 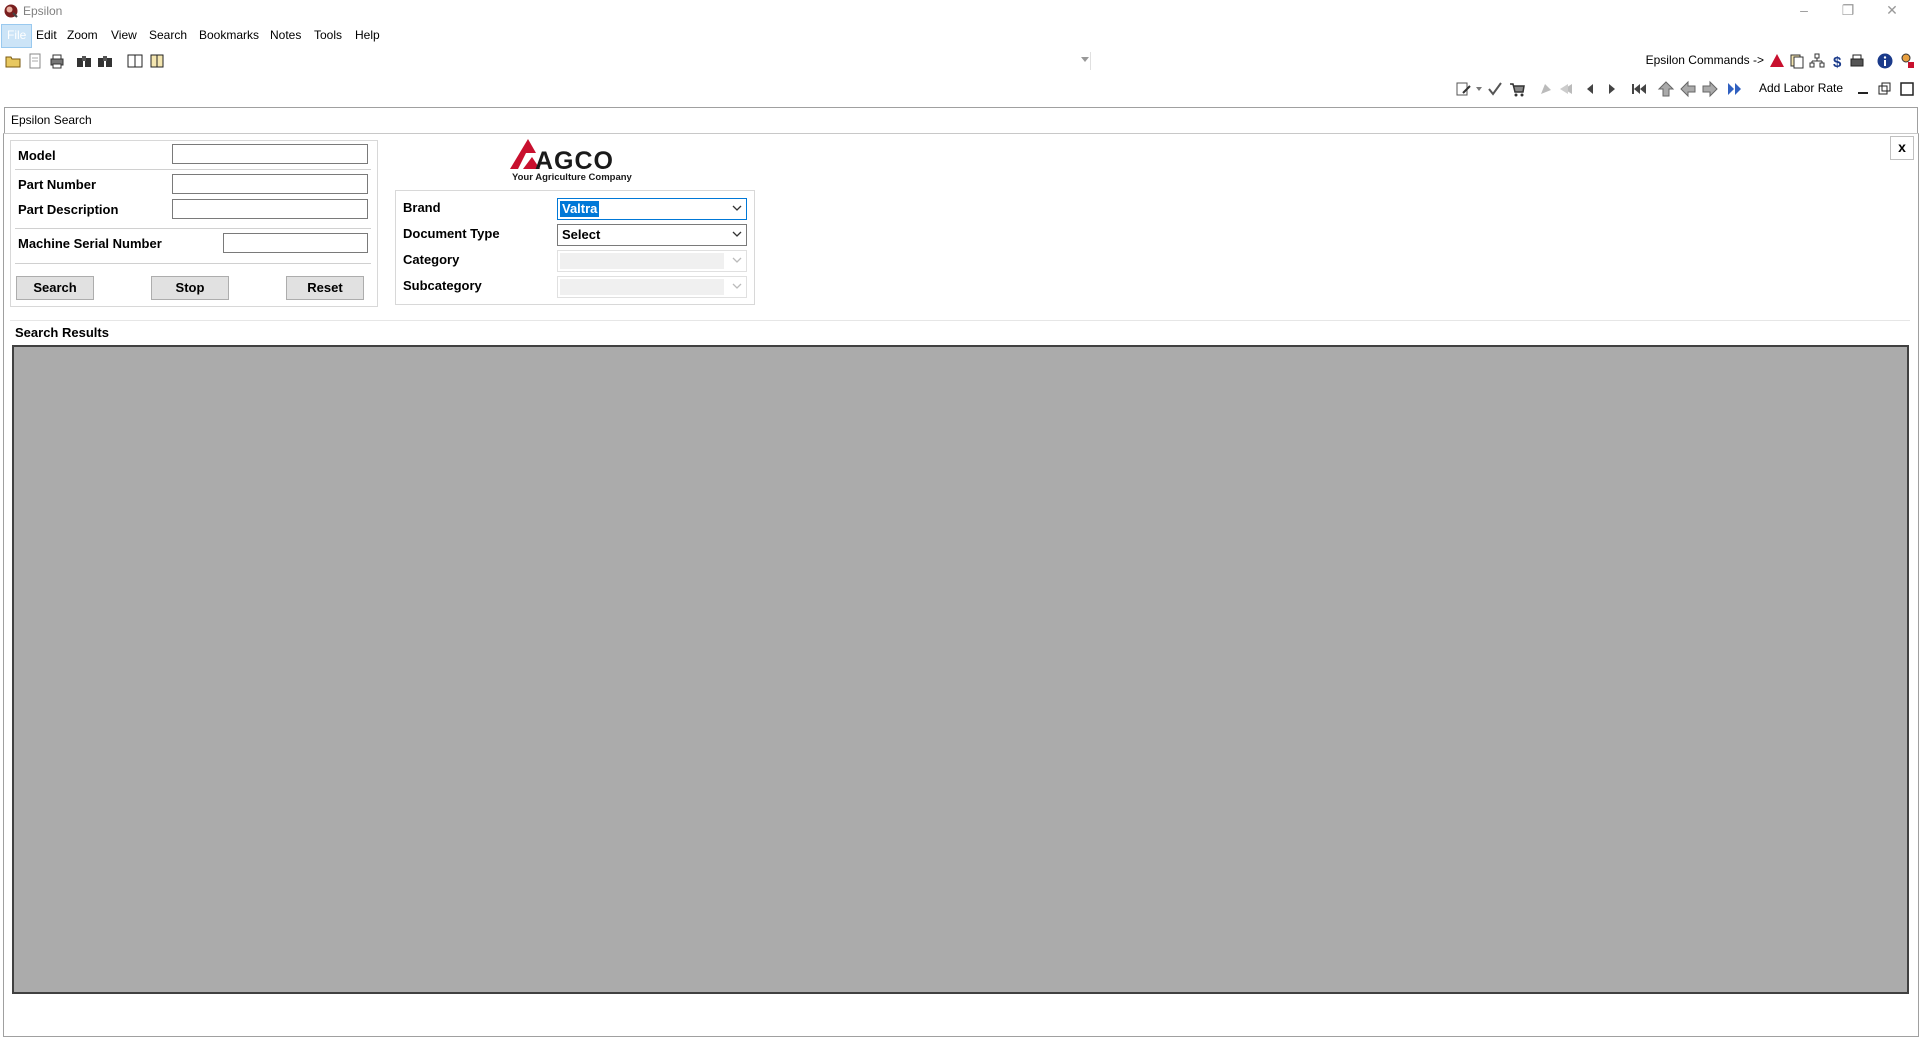 What do you see at coordinates (1517, 89) in the screenshot?
I see `cart-icon` at bounding box center [1517, 89].